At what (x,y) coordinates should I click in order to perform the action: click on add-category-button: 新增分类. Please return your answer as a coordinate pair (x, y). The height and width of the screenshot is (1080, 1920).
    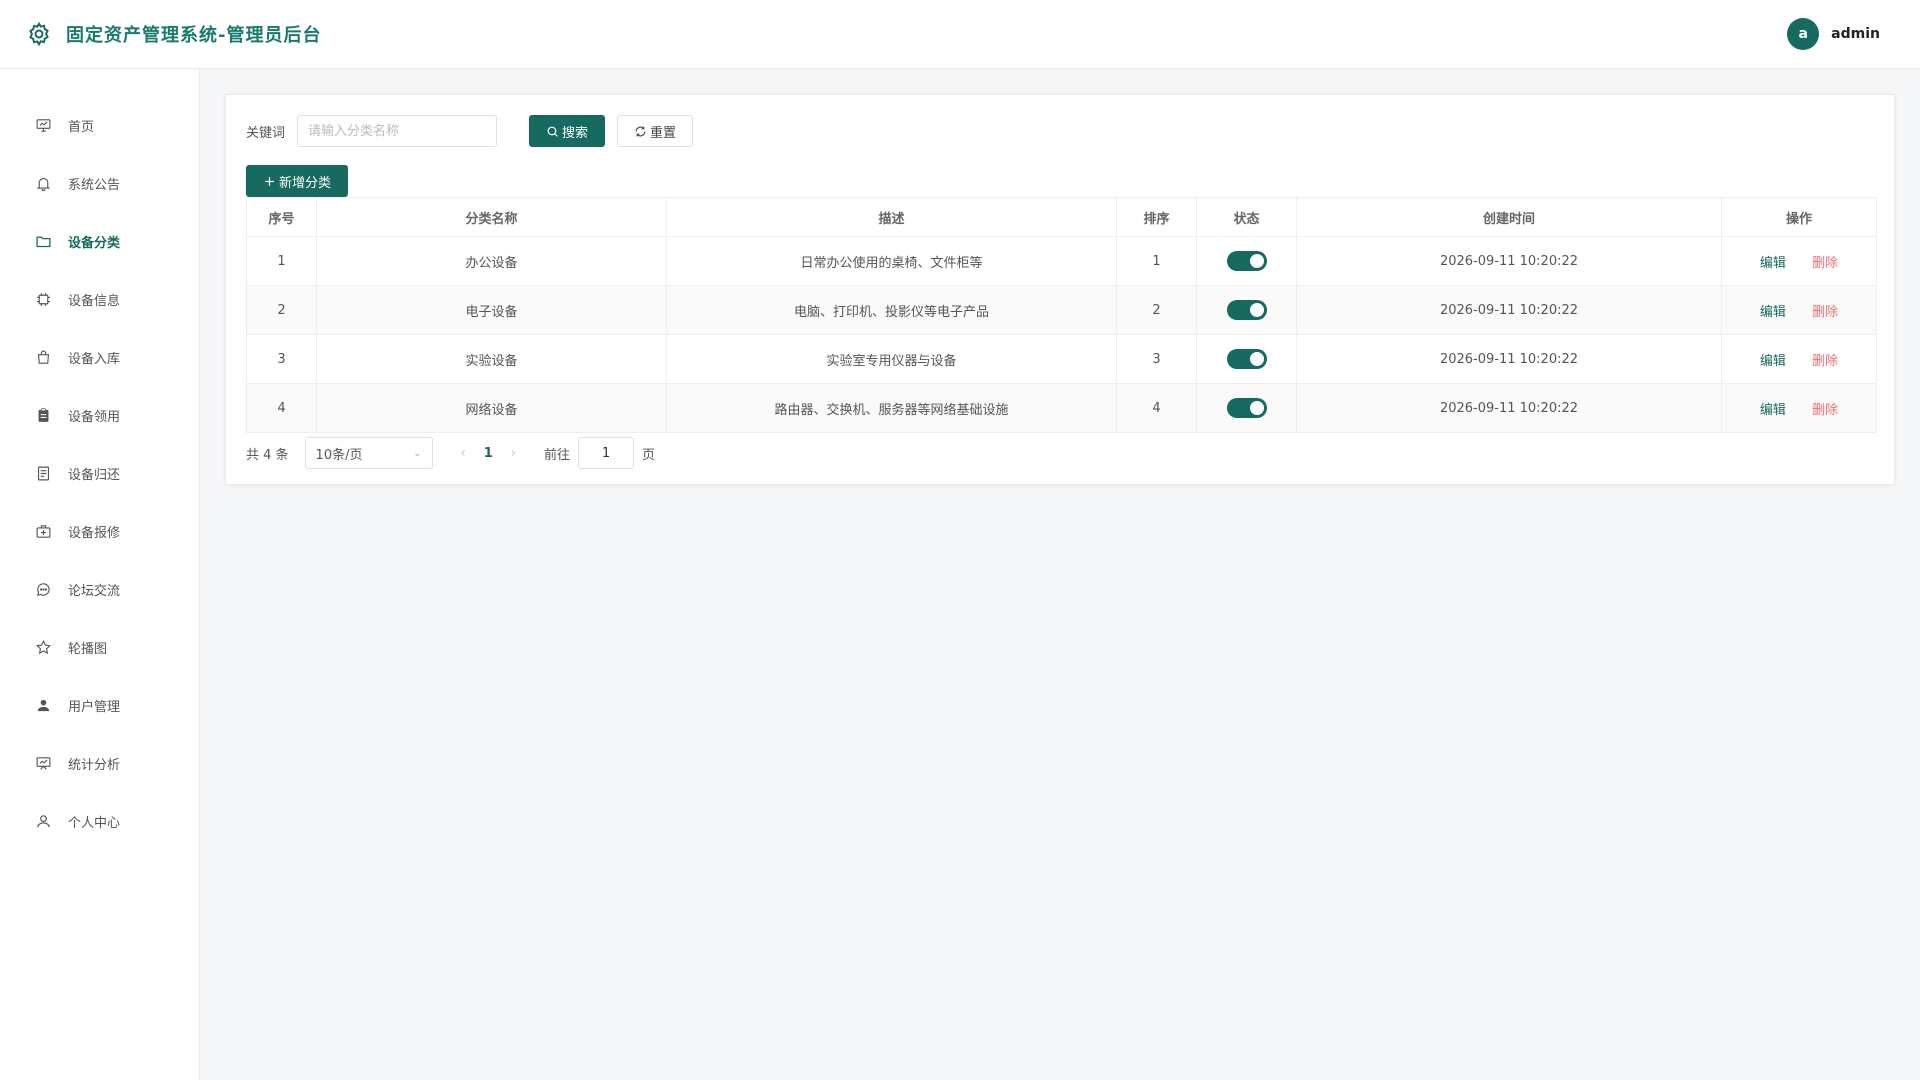
    Looking at the image, I should click on (297, 181).